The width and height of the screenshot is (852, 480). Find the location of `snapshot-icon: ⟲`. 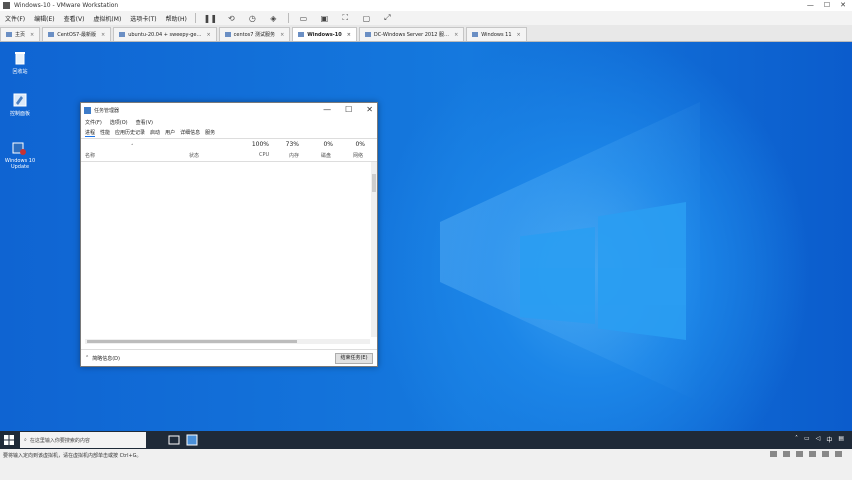

snapshot-icon: ⟲ is located at coordinates (231, 18).